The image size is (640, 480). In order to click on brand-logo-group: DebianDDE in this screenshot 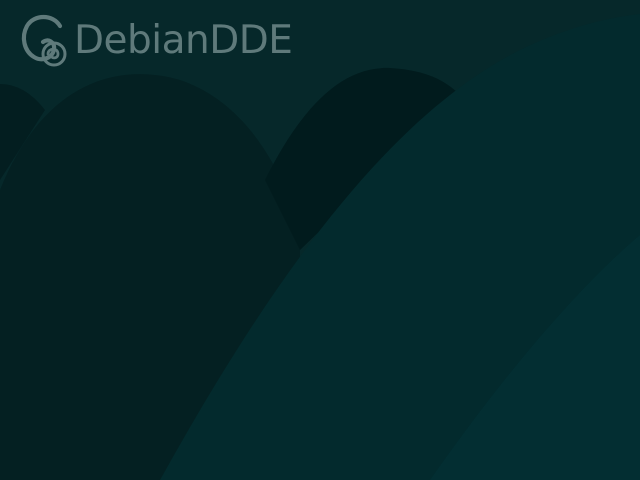, I will do `click(156, 41)`.